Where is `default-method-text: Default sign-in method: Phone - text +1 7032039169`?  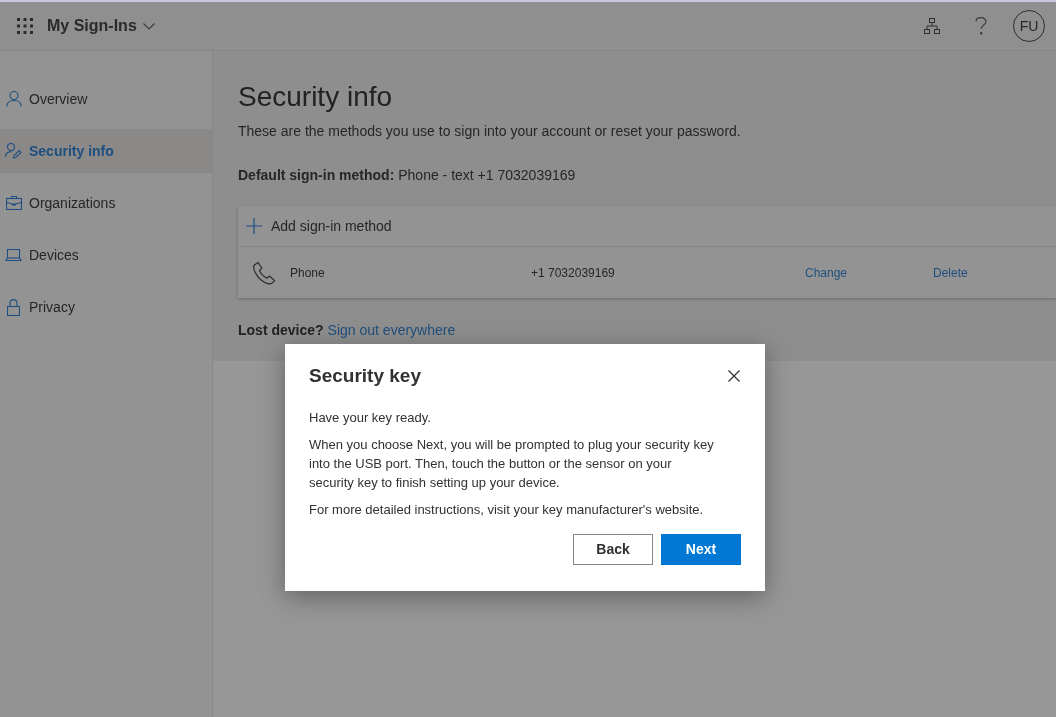
default-method-text: Default sign-in method: Phone - text +1 7032039169 is located at coordinates (407, 175).